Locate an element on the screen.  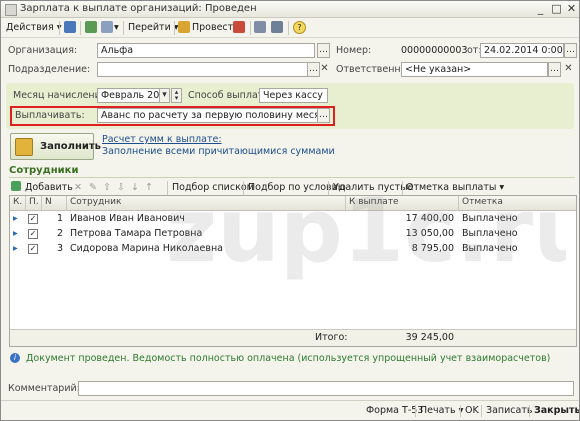
col-employee: Сотрудник is located at coordinates (95, 202).